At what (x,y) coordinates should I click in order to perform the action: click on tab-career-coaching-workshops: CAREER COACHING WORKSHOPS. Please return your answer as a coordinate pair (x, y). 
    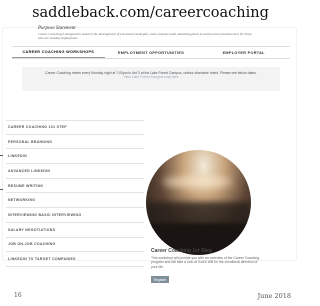
    Looking at the image, I should click on (58, 52).